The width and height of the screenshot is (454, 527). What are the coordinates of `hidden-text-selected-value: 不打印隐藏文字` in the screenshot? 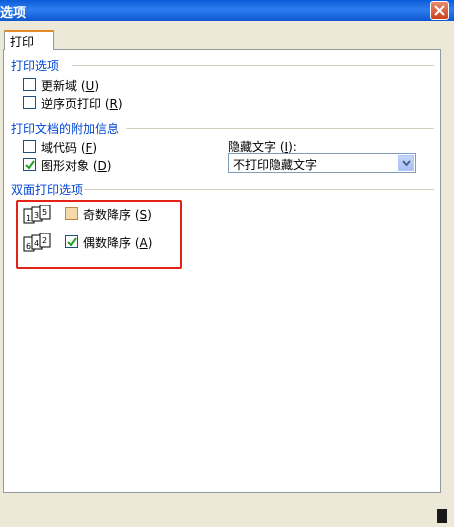 It's located at (275, 165).